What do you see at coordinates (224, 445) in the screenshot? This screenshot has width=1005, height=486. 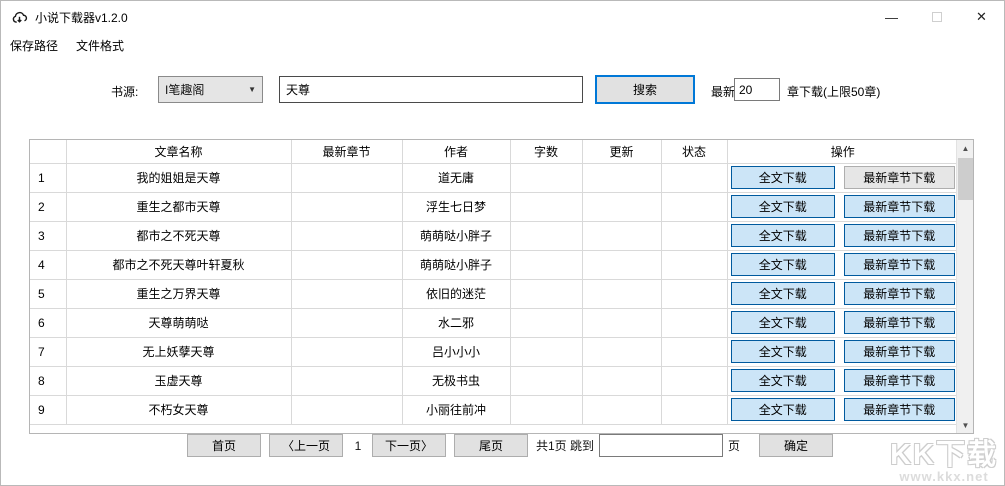 I see `first-page-button: 首页` at bounding box center [224, 445].